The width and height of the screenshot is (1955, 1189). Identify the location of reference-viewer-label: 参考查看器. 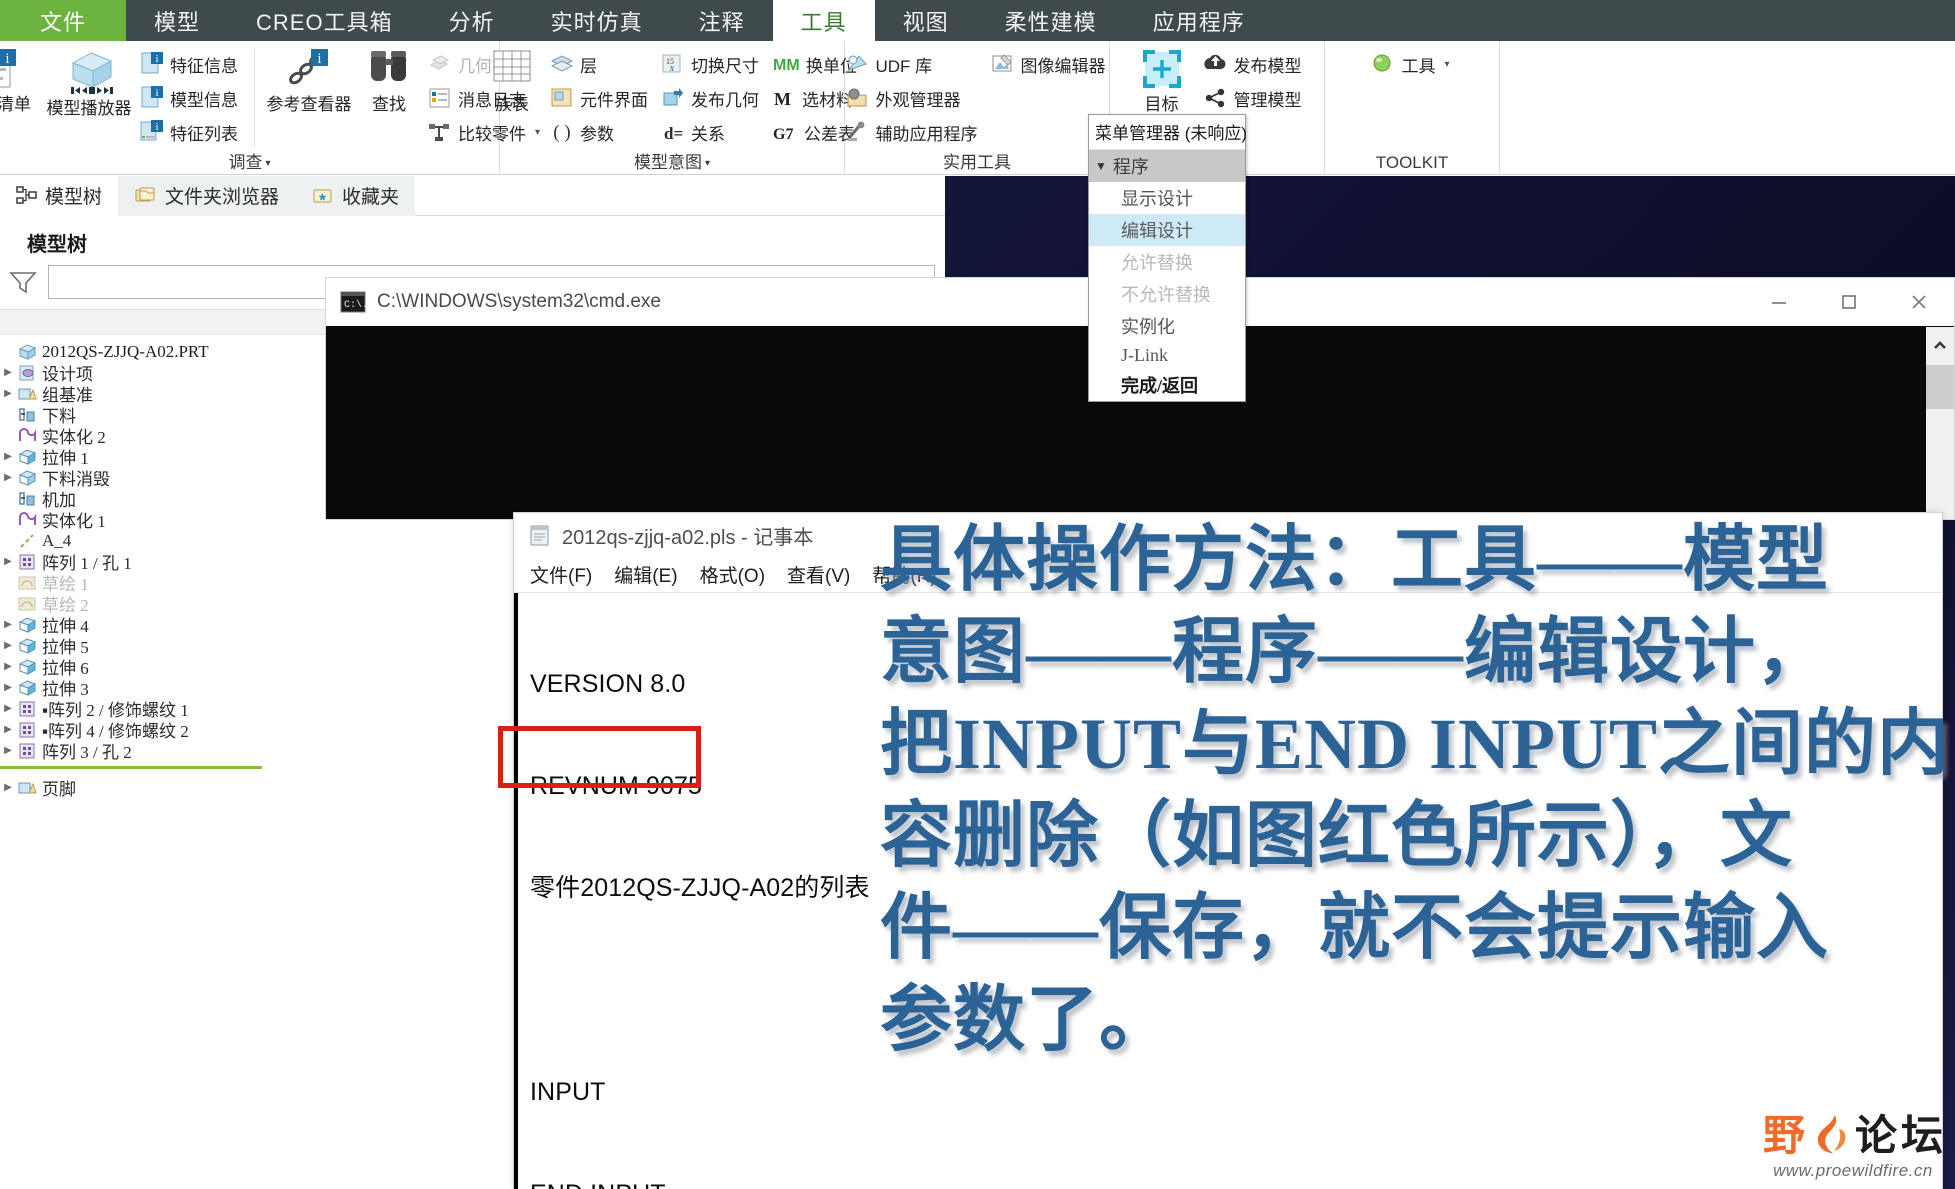
(309, 104).